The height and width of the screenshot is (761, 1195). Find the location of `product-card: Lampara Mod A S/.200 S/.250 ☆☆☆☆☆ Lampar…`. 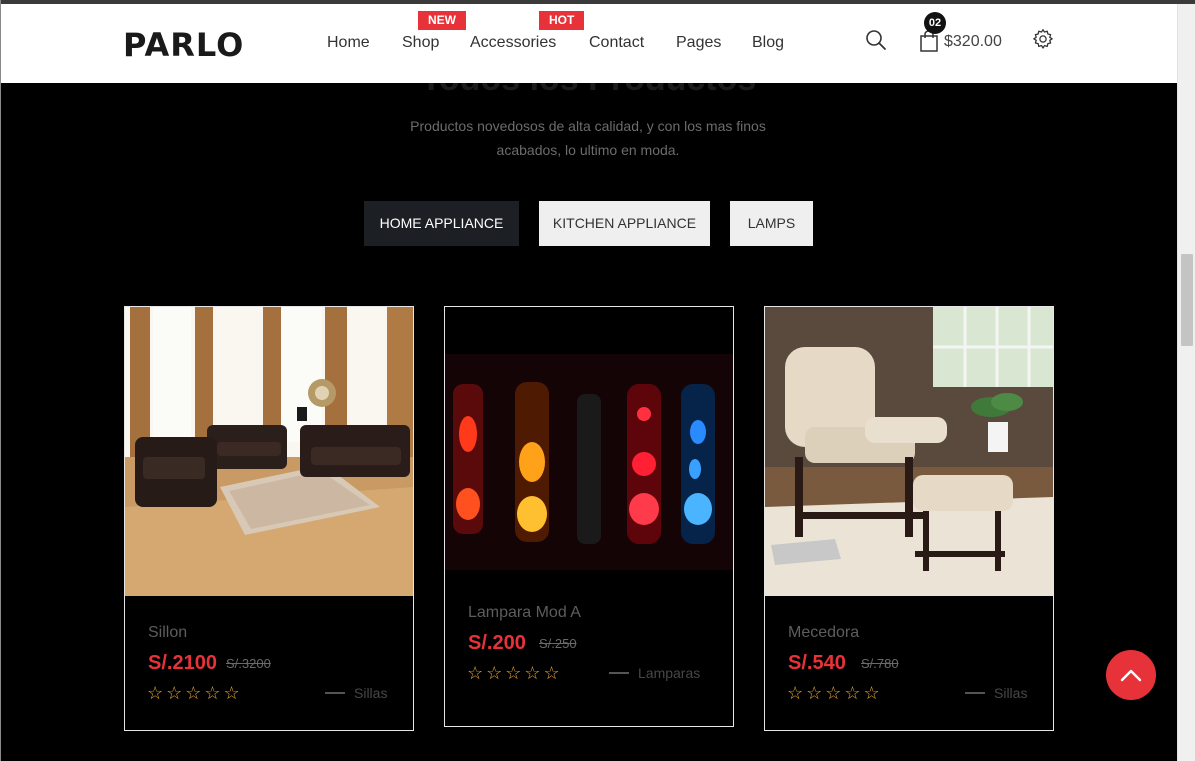

product-card: Lampara Mod A S/.200 S/.250 ☆☆☆☆☆ Lampar… is located at coordinates (589, 516).